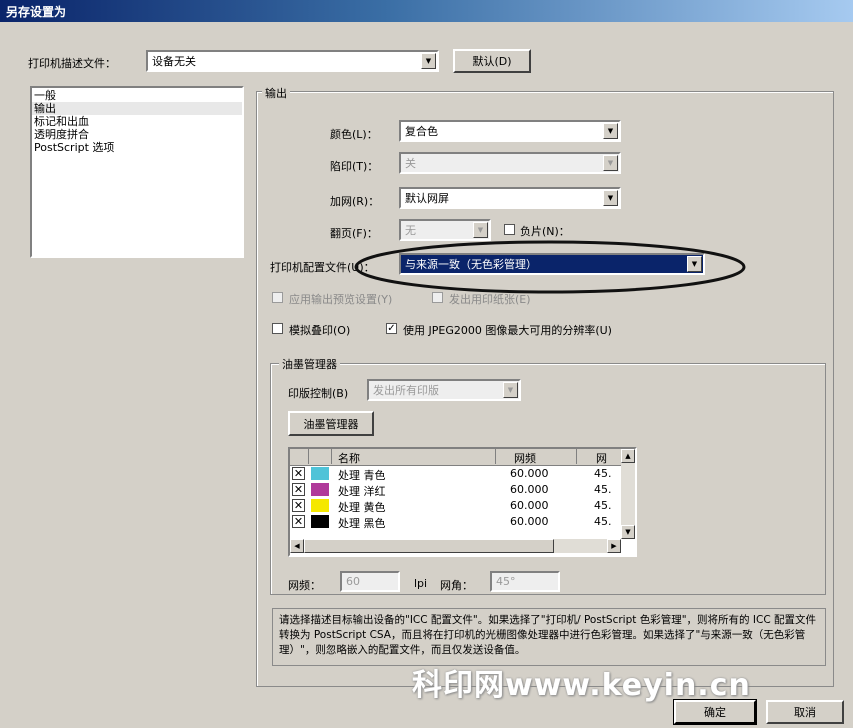 The height and width of the screenshot is (728, 853). What do you see at coordinates (628, 456) in the screenshot?
I see `scroll-up-icon: ▲` at bounding box center [628, 456].